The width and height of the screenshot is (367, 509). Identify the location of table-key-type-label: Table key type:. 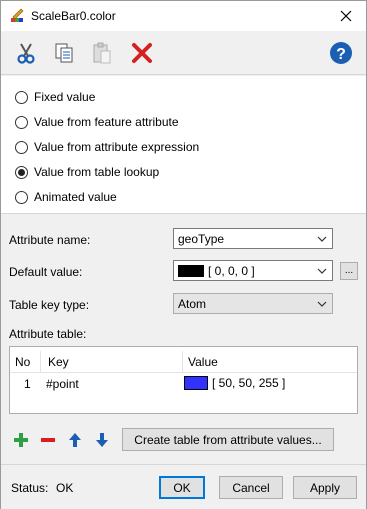
(49, 305).